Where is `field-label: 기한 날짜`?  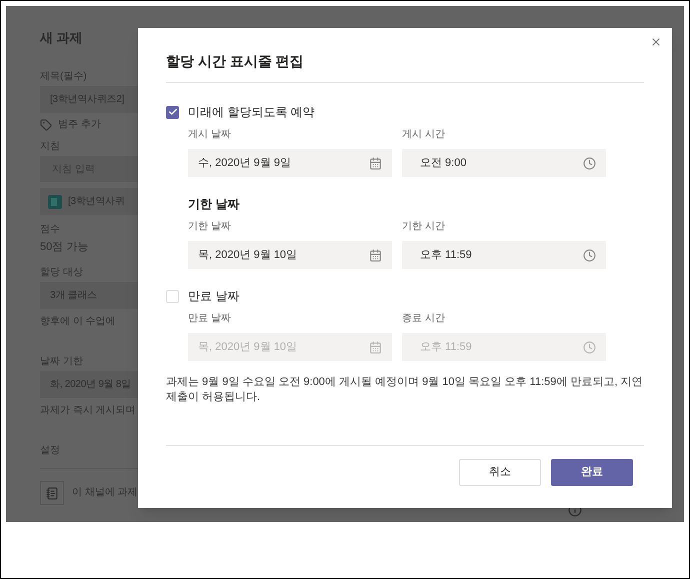
field-label: 기한 날짜 is located at coordinates (210, 227).